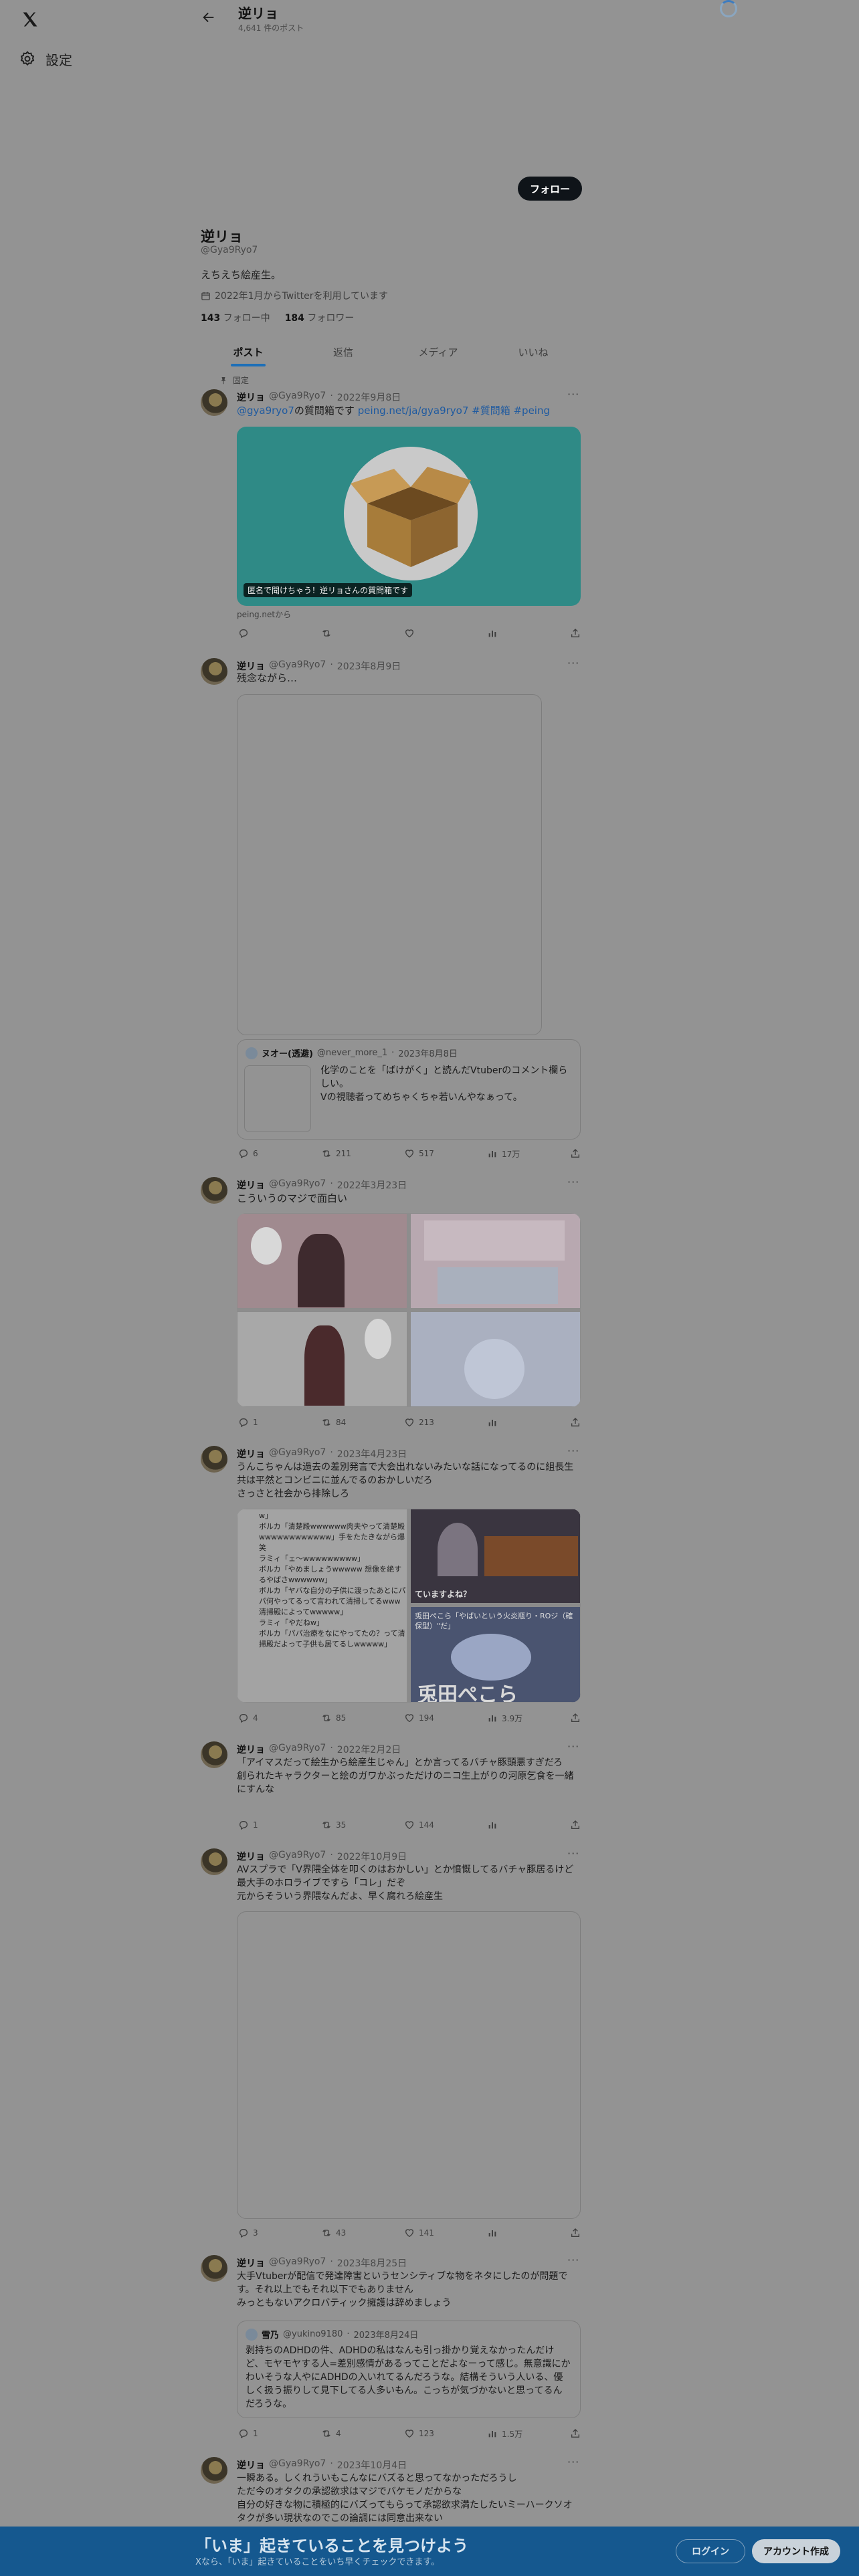  What do you see at coordinates (507, 2434) in the screenshot?
I see `views-button: 1.5万` at bounding box center [507, 2434].